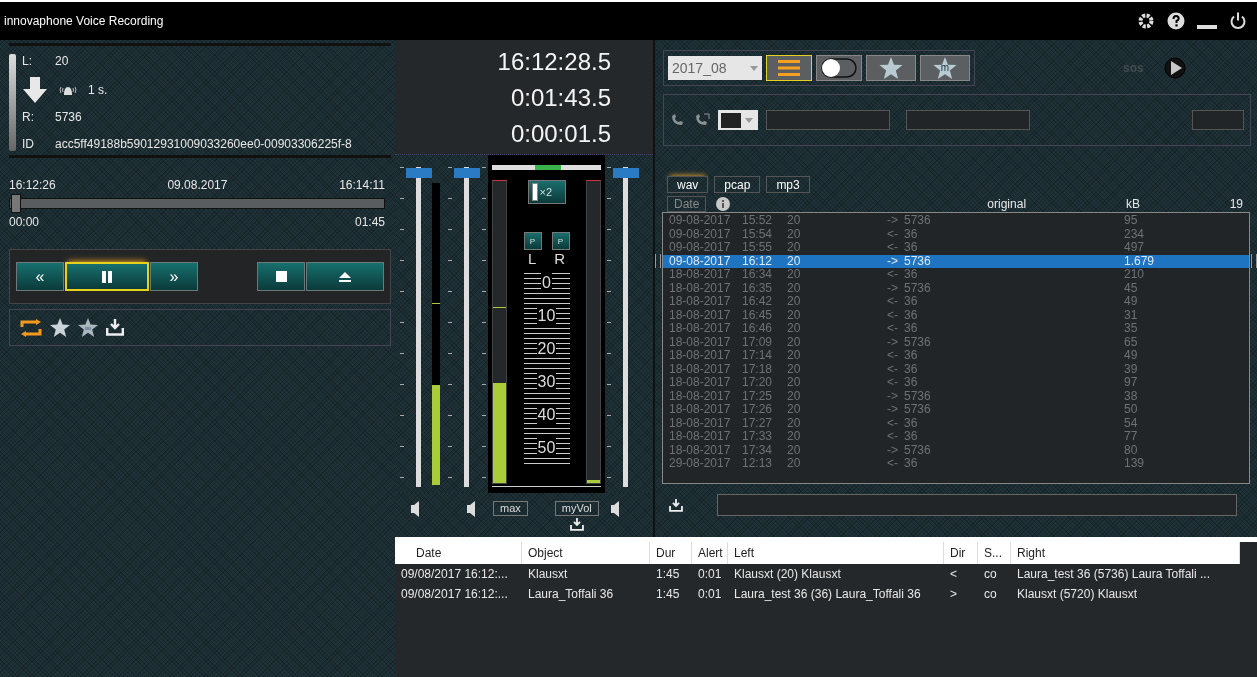  Describe the element at coordinates (671, 553) in the screenshot. I see `column-header: Dur` at that location.